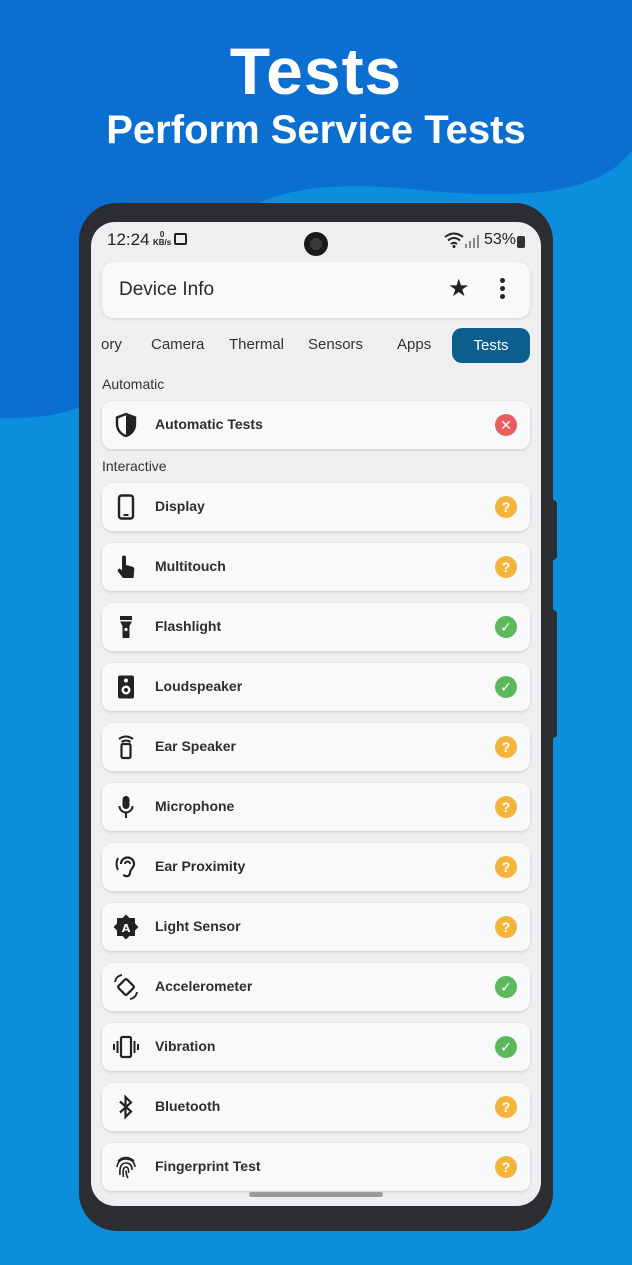 This screenshot has width=632, height=1265. I want to click on test-label: Ear Speaker, so click(195, 746).